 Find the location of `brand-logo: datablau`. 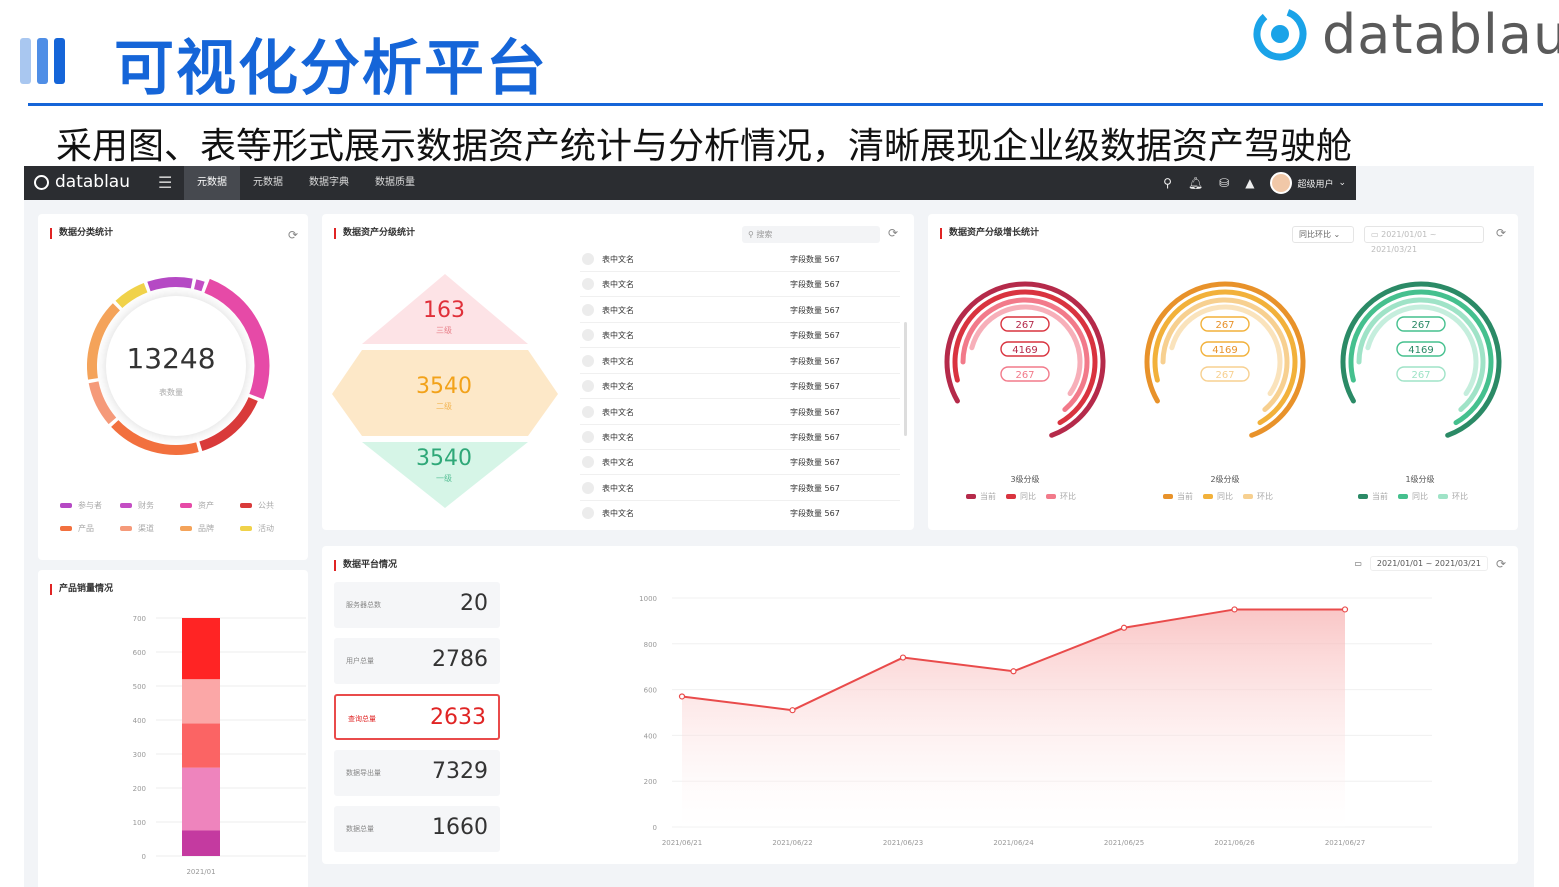

brand-logo: datablau is located at coordinates (1405, 34).